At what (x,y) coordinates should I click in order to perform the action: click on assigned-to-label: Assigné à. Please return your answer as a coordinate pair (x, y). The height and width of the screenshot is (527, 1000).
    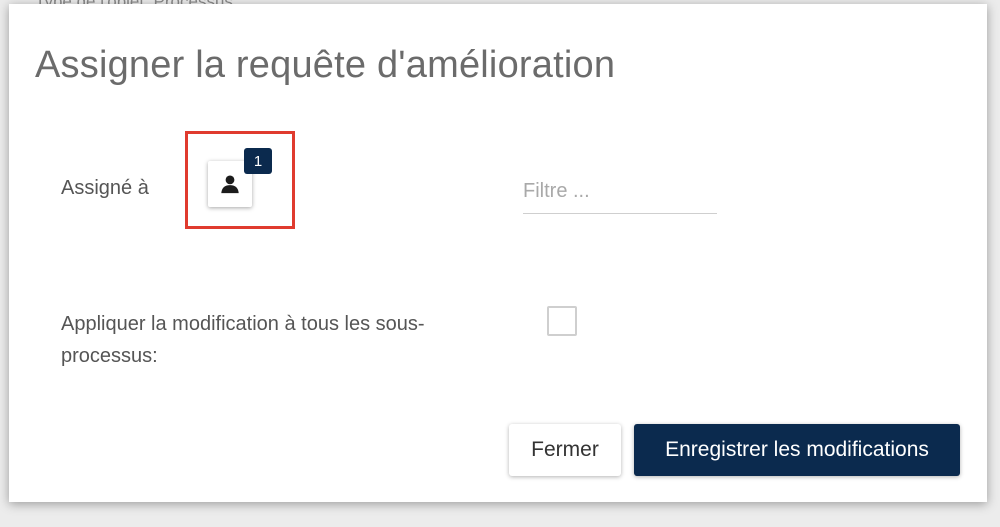
    Looking at the image, I should click on (105, 188).